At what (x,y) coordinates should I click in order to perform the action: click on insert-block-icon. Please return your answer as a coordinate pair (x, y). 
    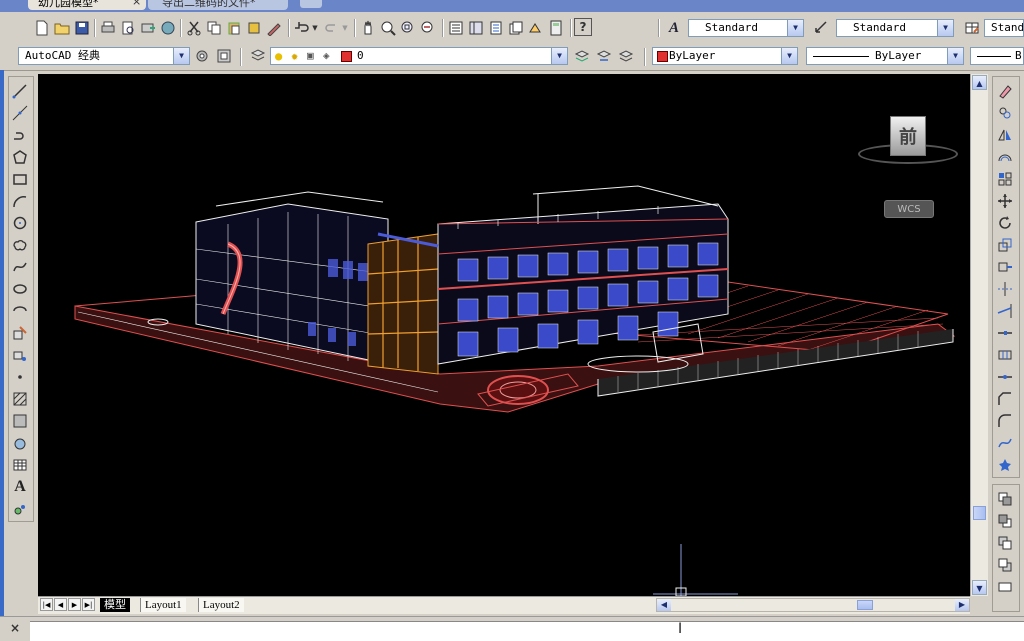
    Looking at the image, I should click on (20, 333).